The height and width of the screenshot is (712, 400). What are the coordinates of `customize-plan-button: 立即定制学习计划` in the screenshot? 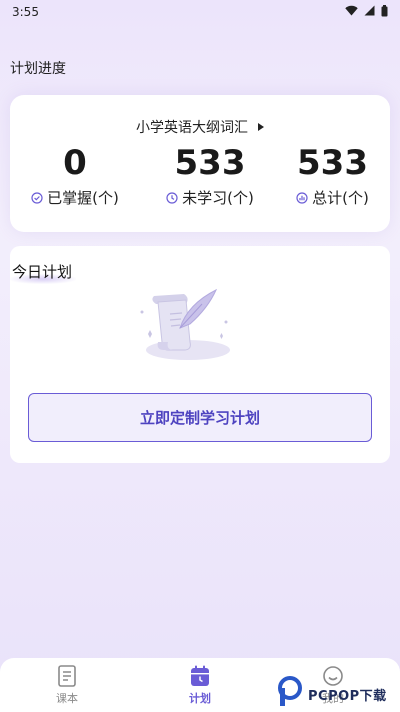 It's located at (200, 417).